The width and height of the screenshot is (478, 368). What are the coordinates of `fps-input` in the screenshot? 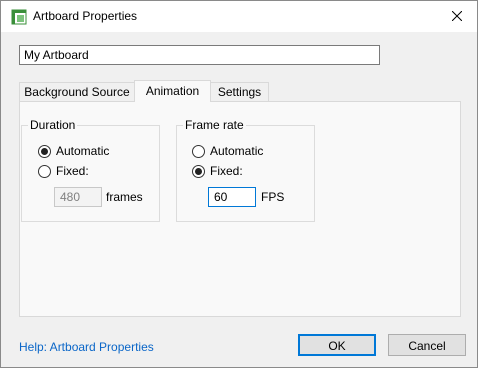 It's located at (232, 197).